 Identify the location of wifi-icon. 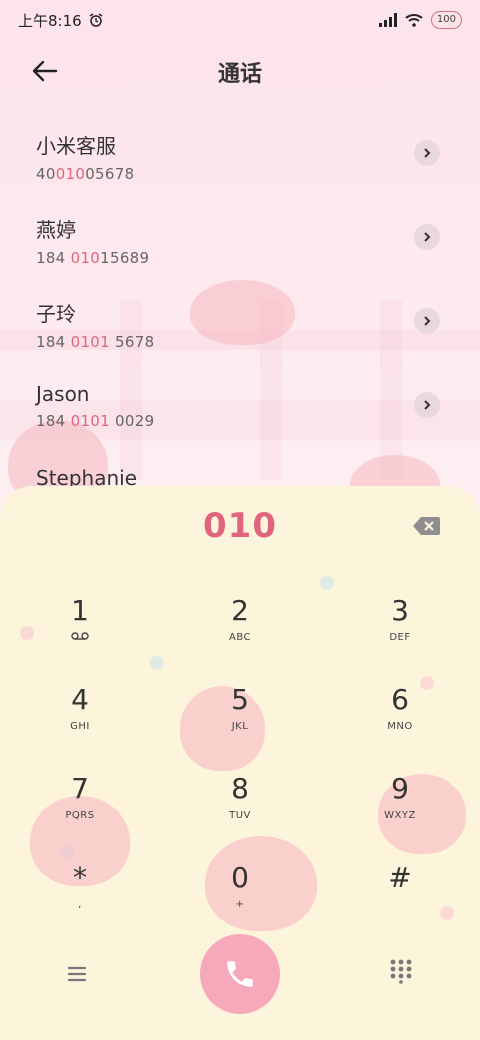
(414, 20).